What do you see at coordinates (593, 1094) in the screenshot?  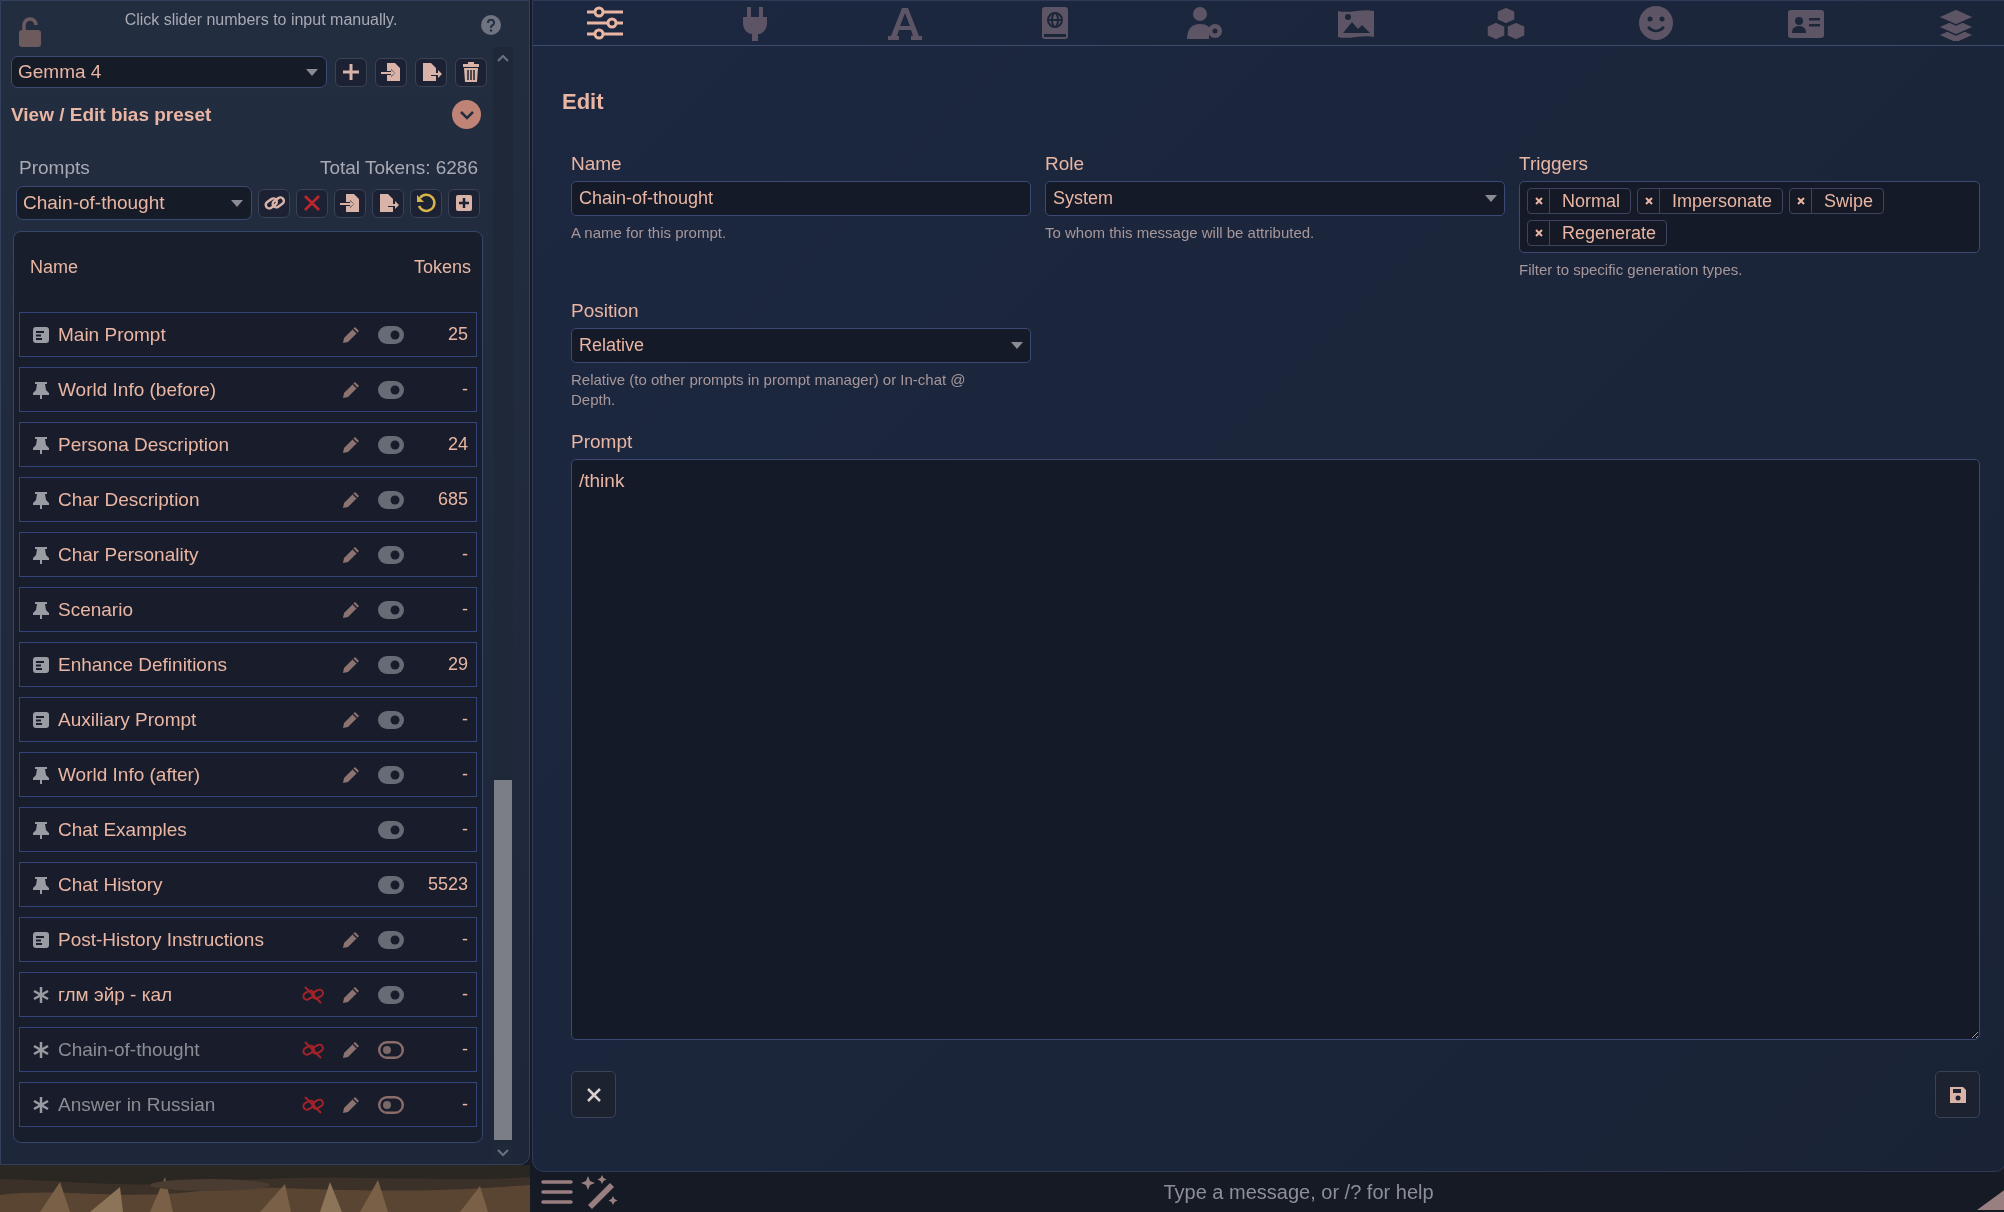 I see `close-button` at bounding box center [593, 1094].